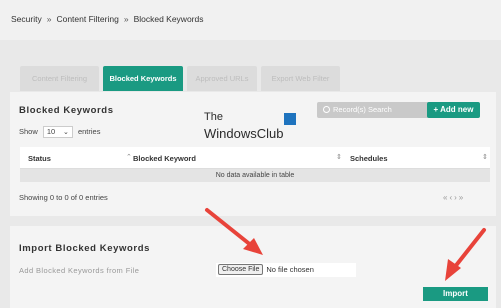 The image size is (501, 308). Describe the element at coordinates (241, 269) in the screenshot. I see `choose-file-button: Choose File` at that location.